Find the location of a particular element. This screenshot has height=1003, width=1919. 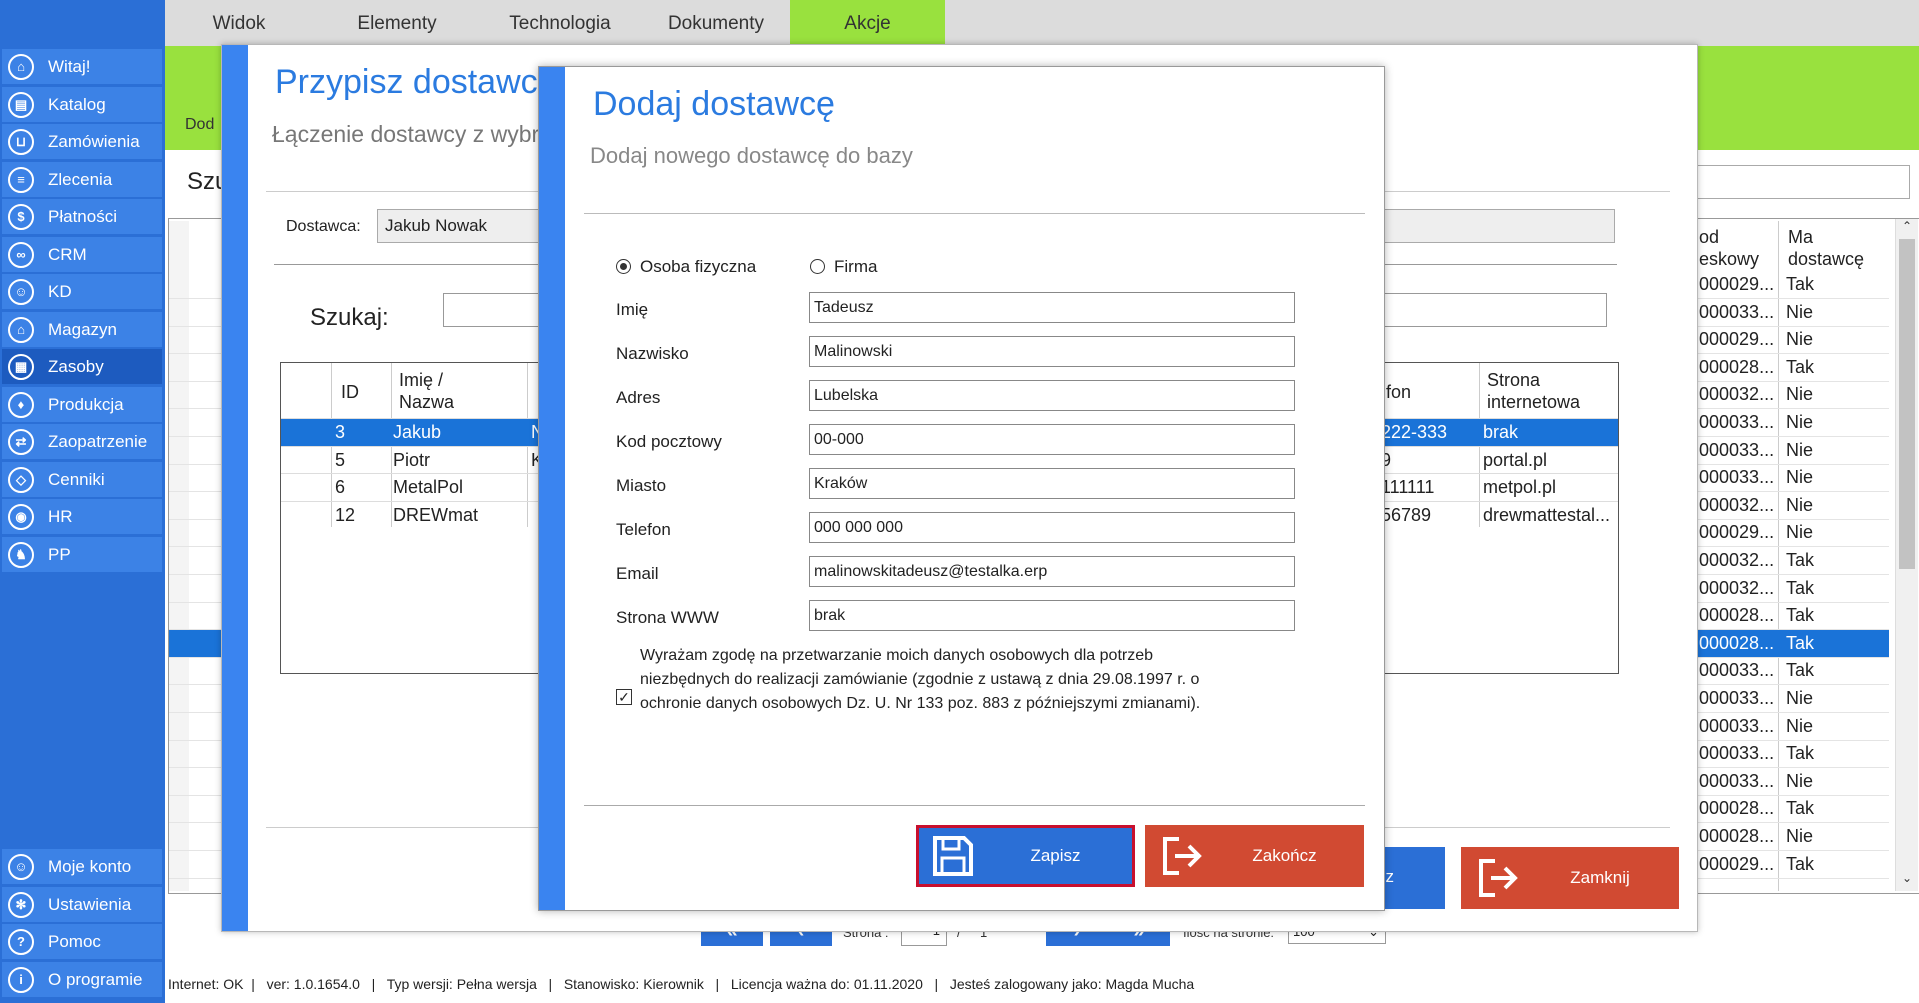

radio-person-label: Osoba fizyczna is located at coordinates (698, 267).